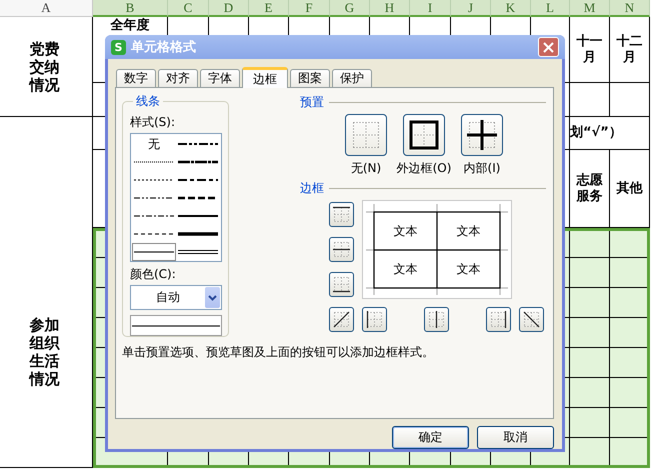 This screenshot has height=471, width=651. What do you see at coordinates (312, 188) in the screenshot?
I see `section-title: 边框` at bounding box center [312, 188].